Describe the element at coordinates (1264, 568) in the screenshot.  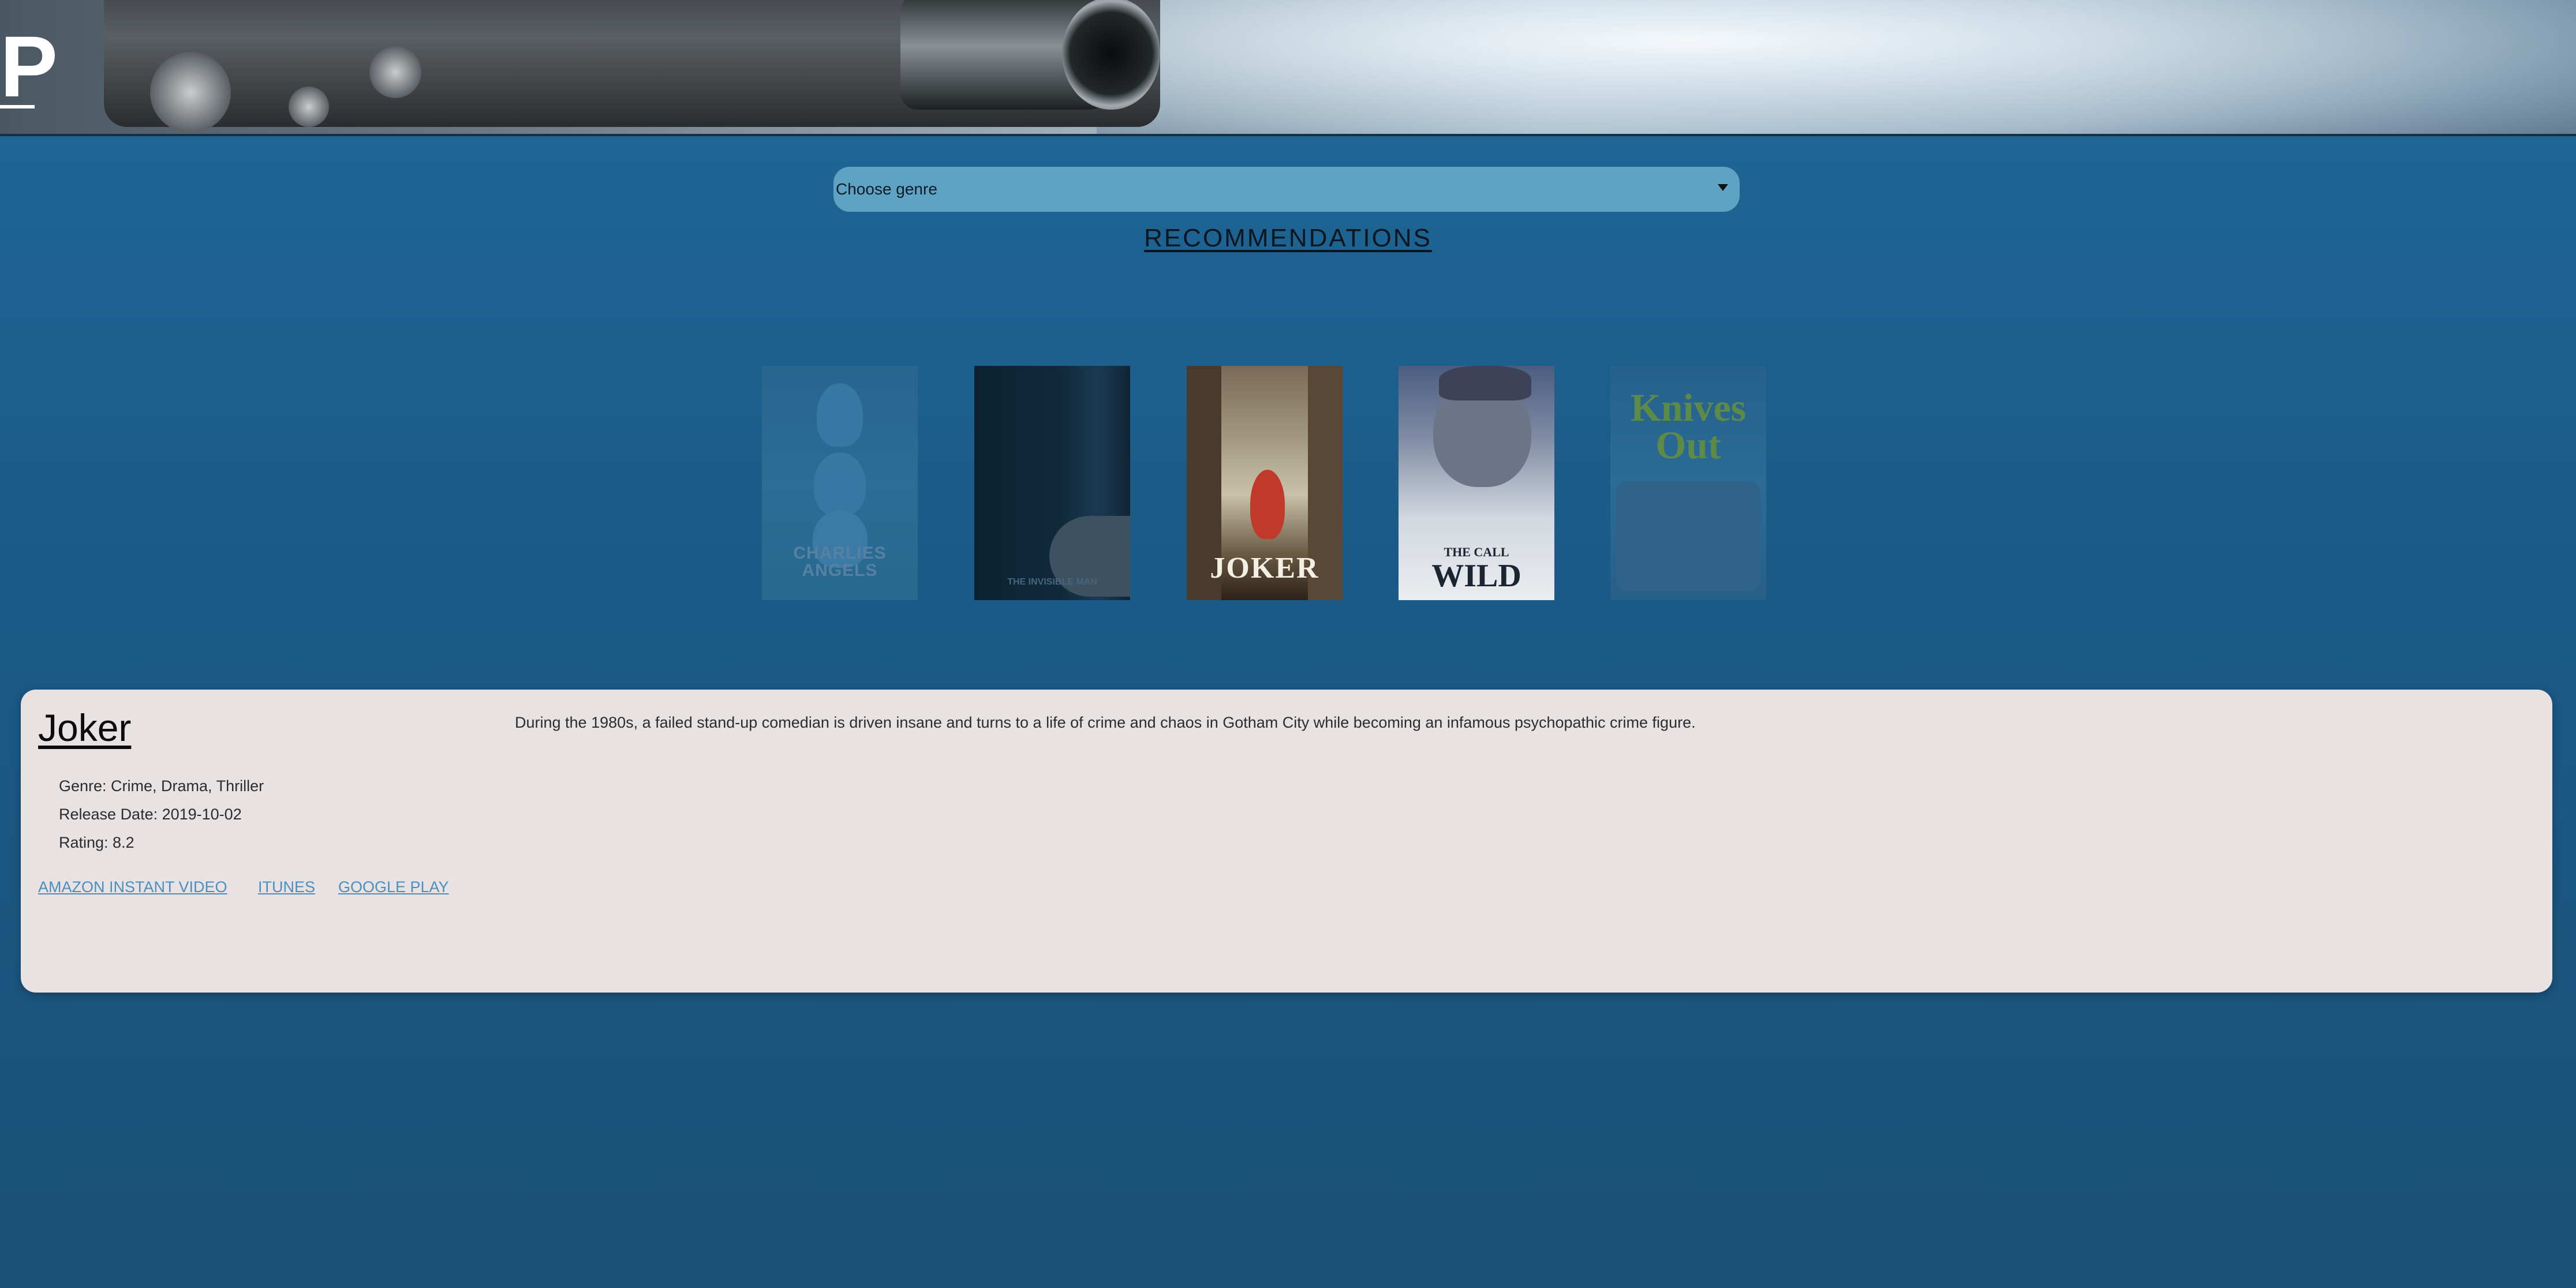
I see `poster-title: JOKER` at that location.